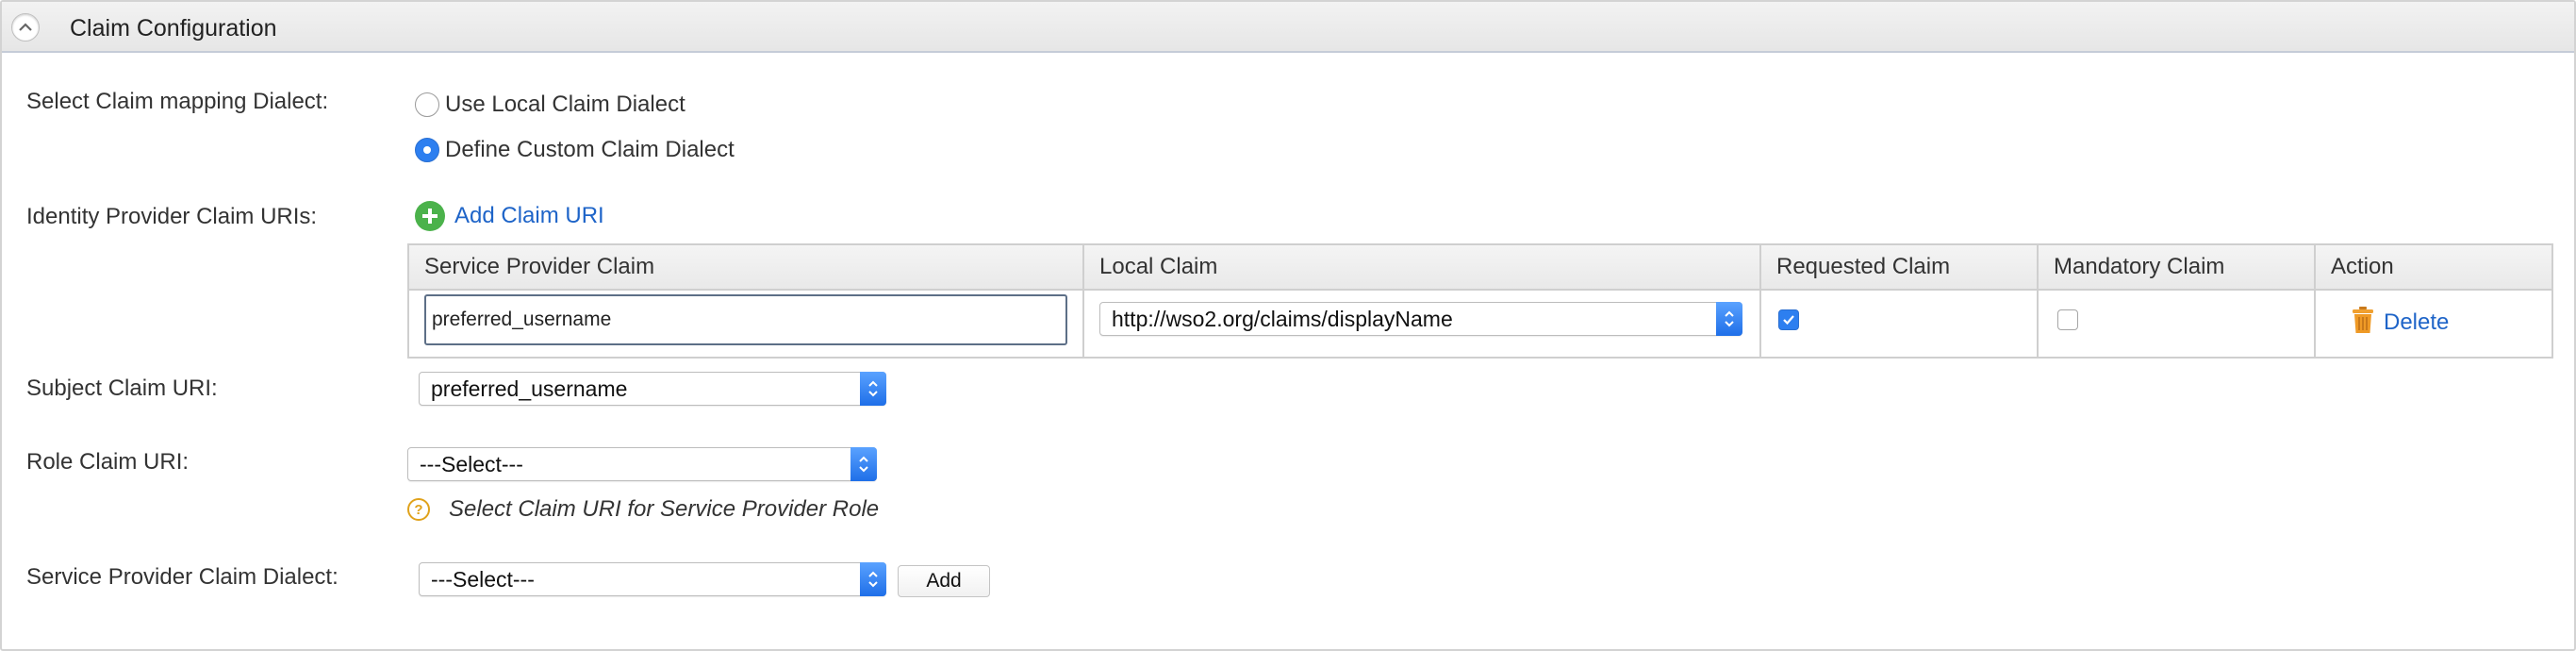 The height and width of the screenshot is (651, 2576). I want to click on define-custom-dialect-option: Define Custom Claim Dialect, so click(575, 150).